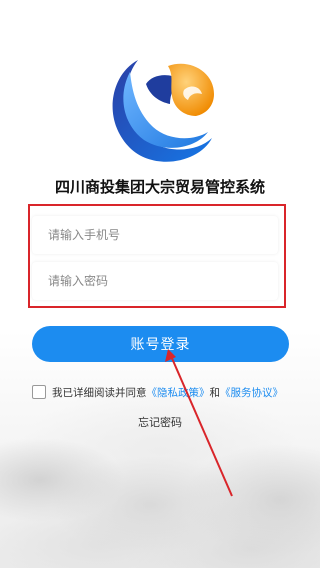 Image resolution: width=320 pixels, height=568 pixels. I want to click on login-button-label: 账号登录, so click(160, 345).